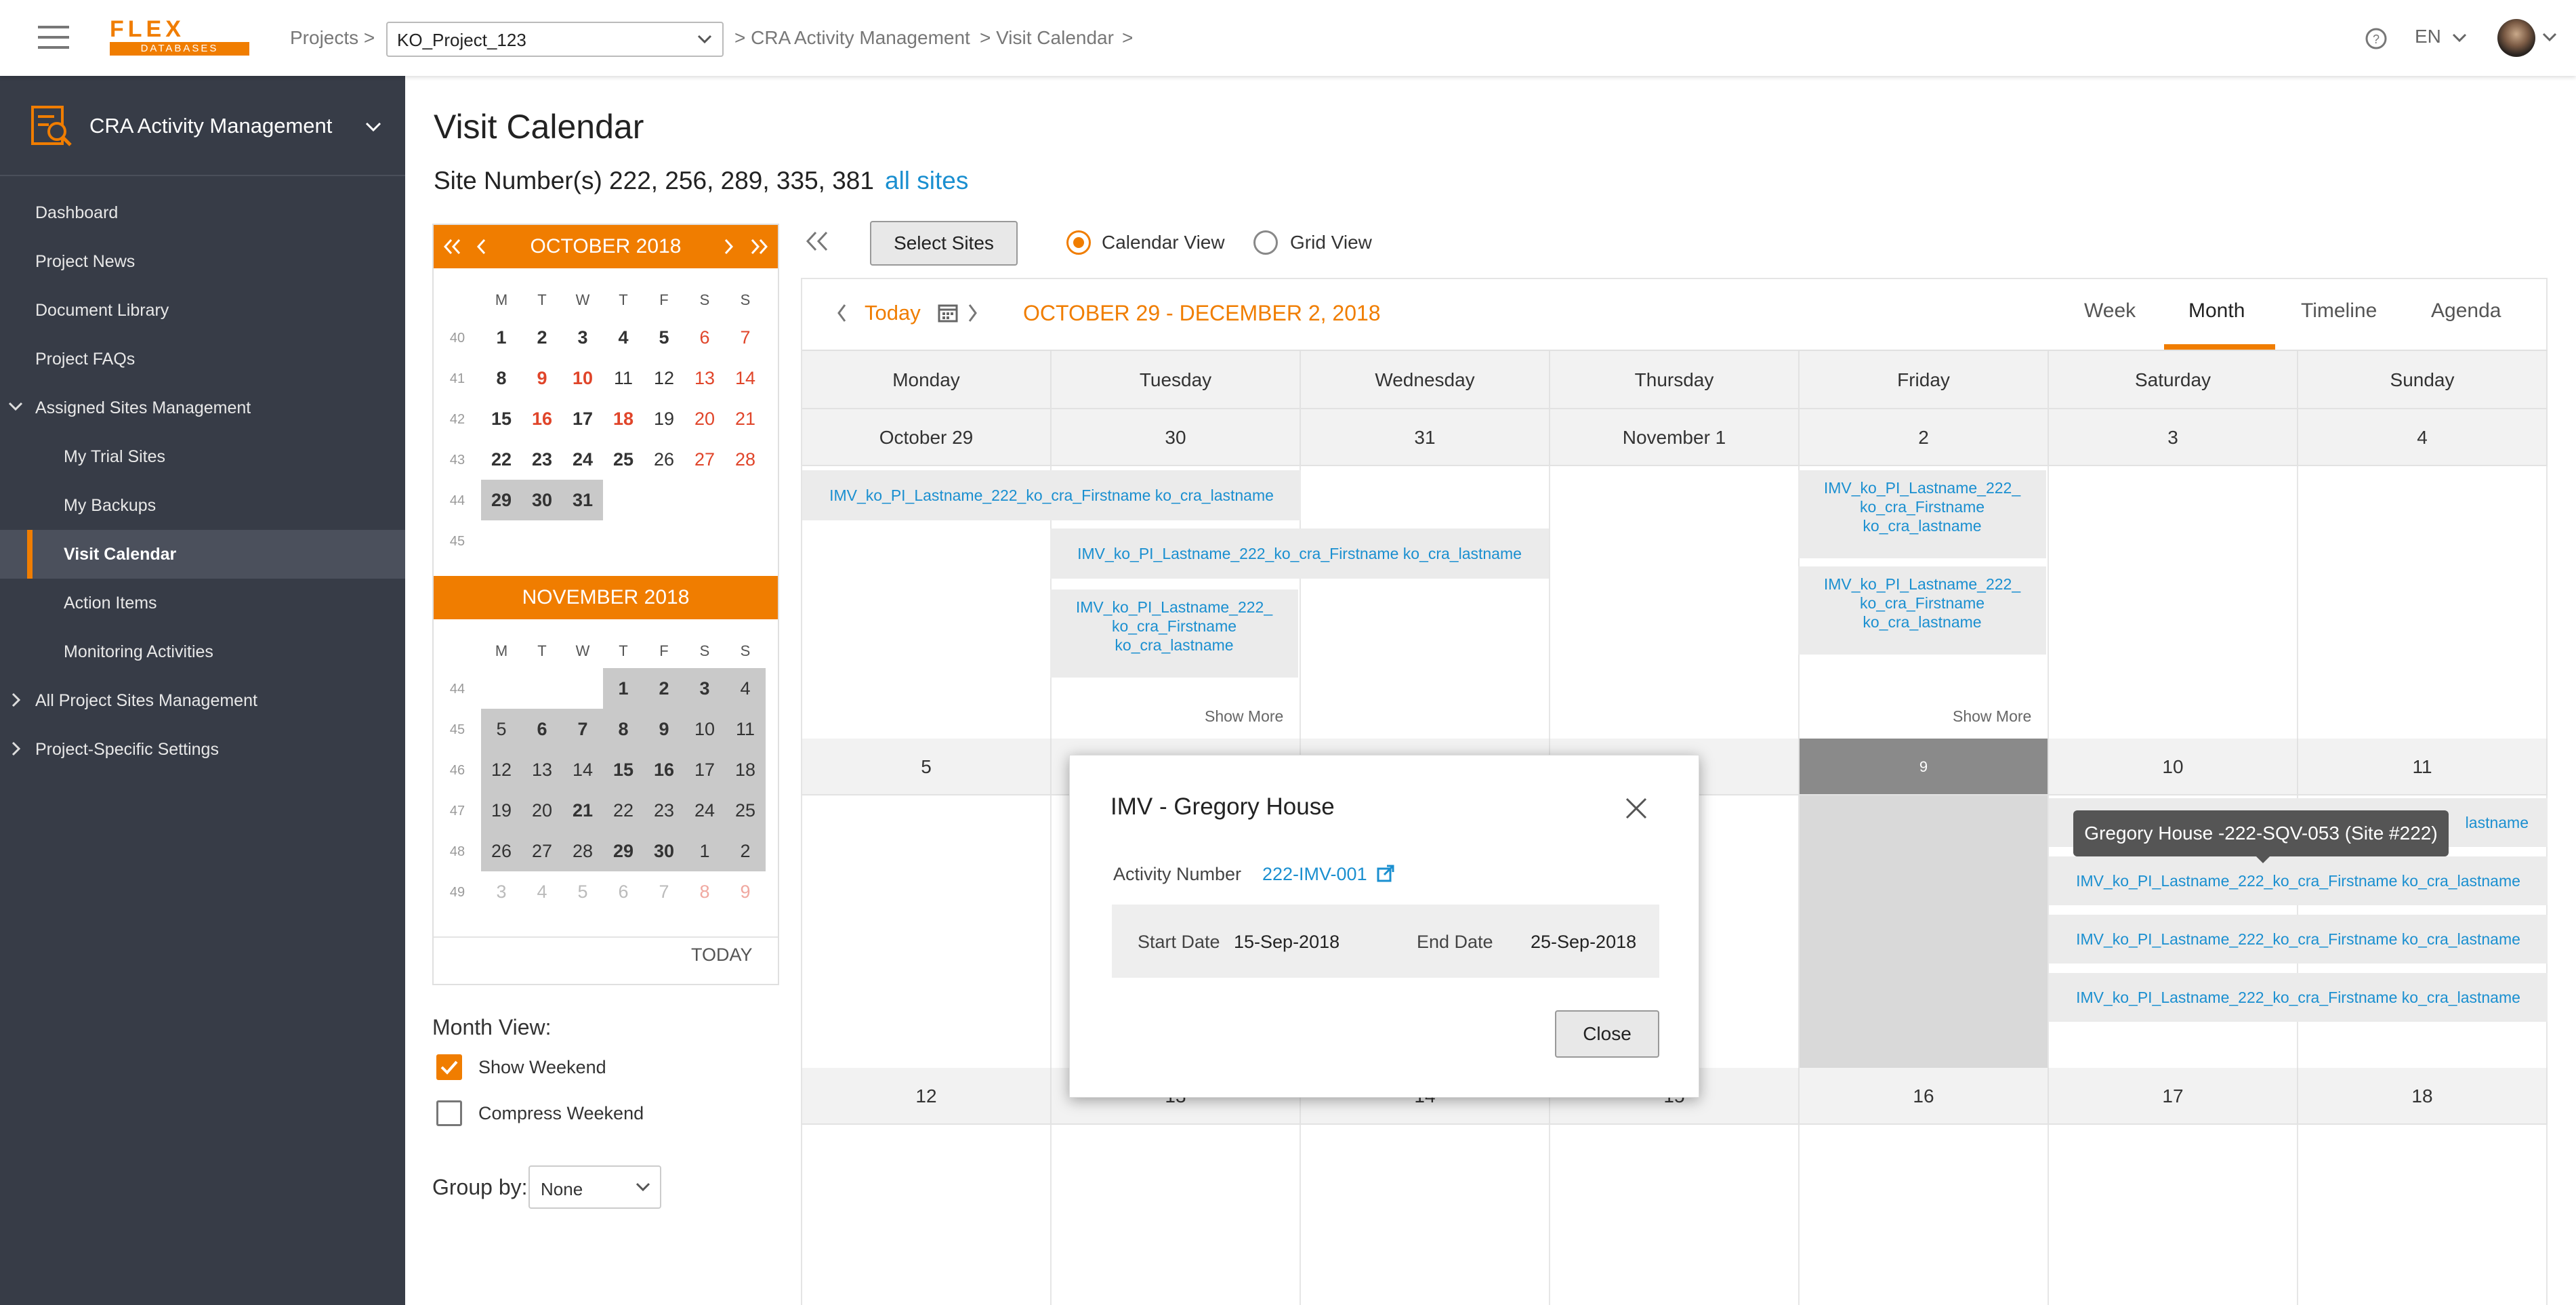  What do you see at coordinates (704, 810) in the screenshot?
I see `mini-calendar-day: 24` at bounding box center [704, 810].